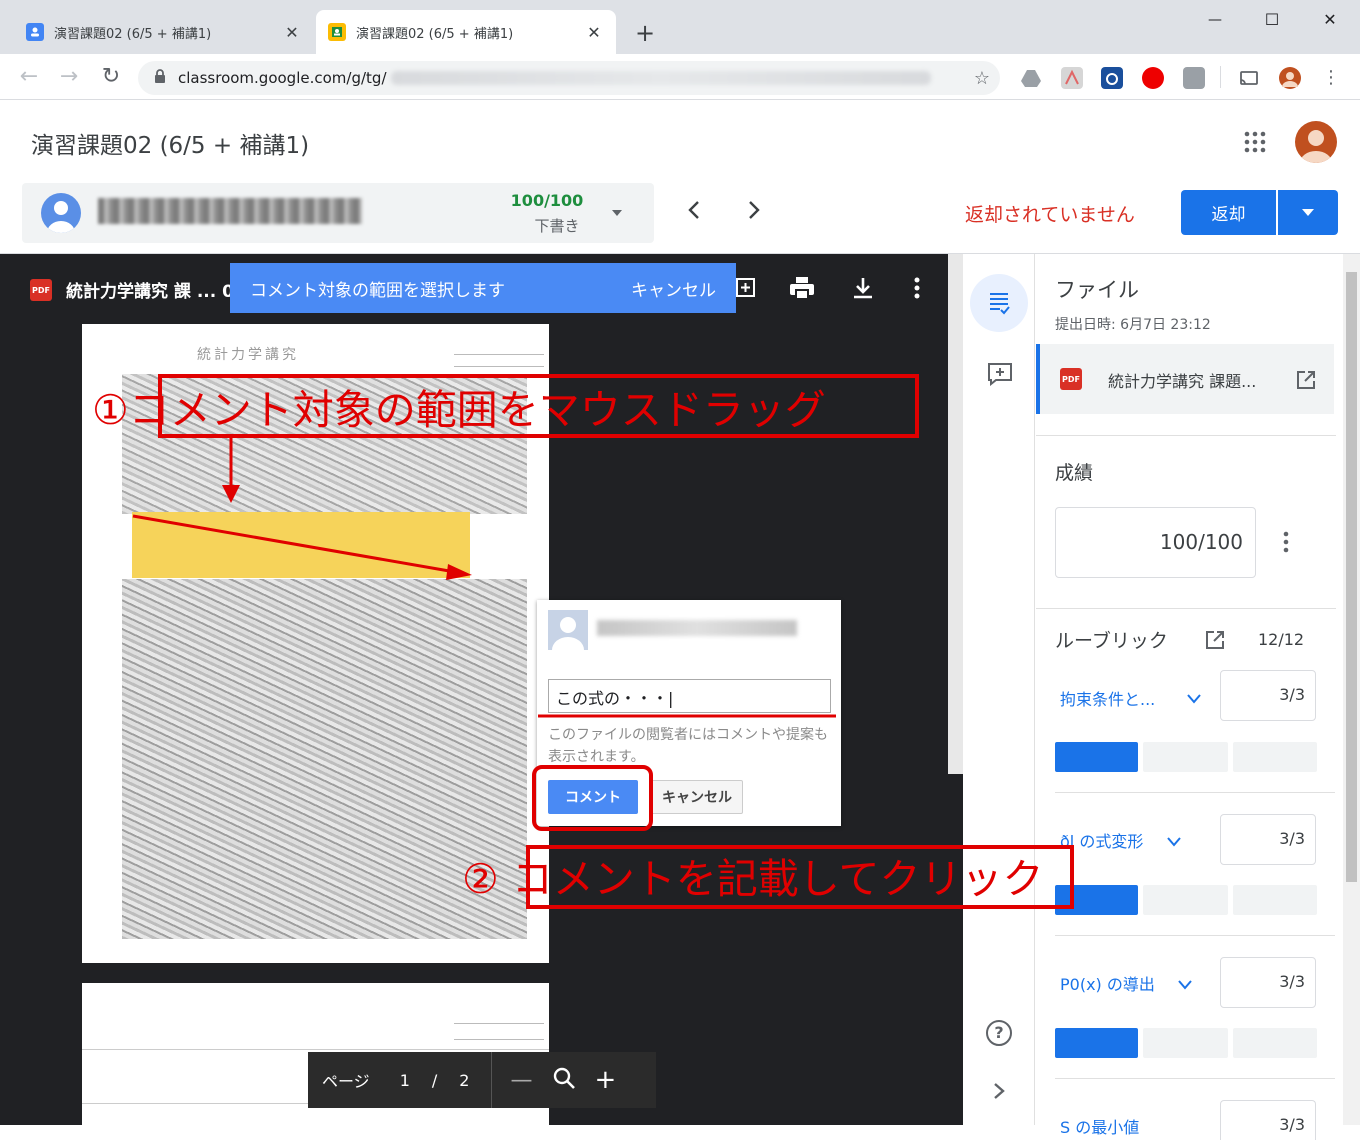  Describe the element at coordinates (1133, 325) in the screenshot. I see `submitted-time: 提出日時: 6月7日 23:12` at that location.